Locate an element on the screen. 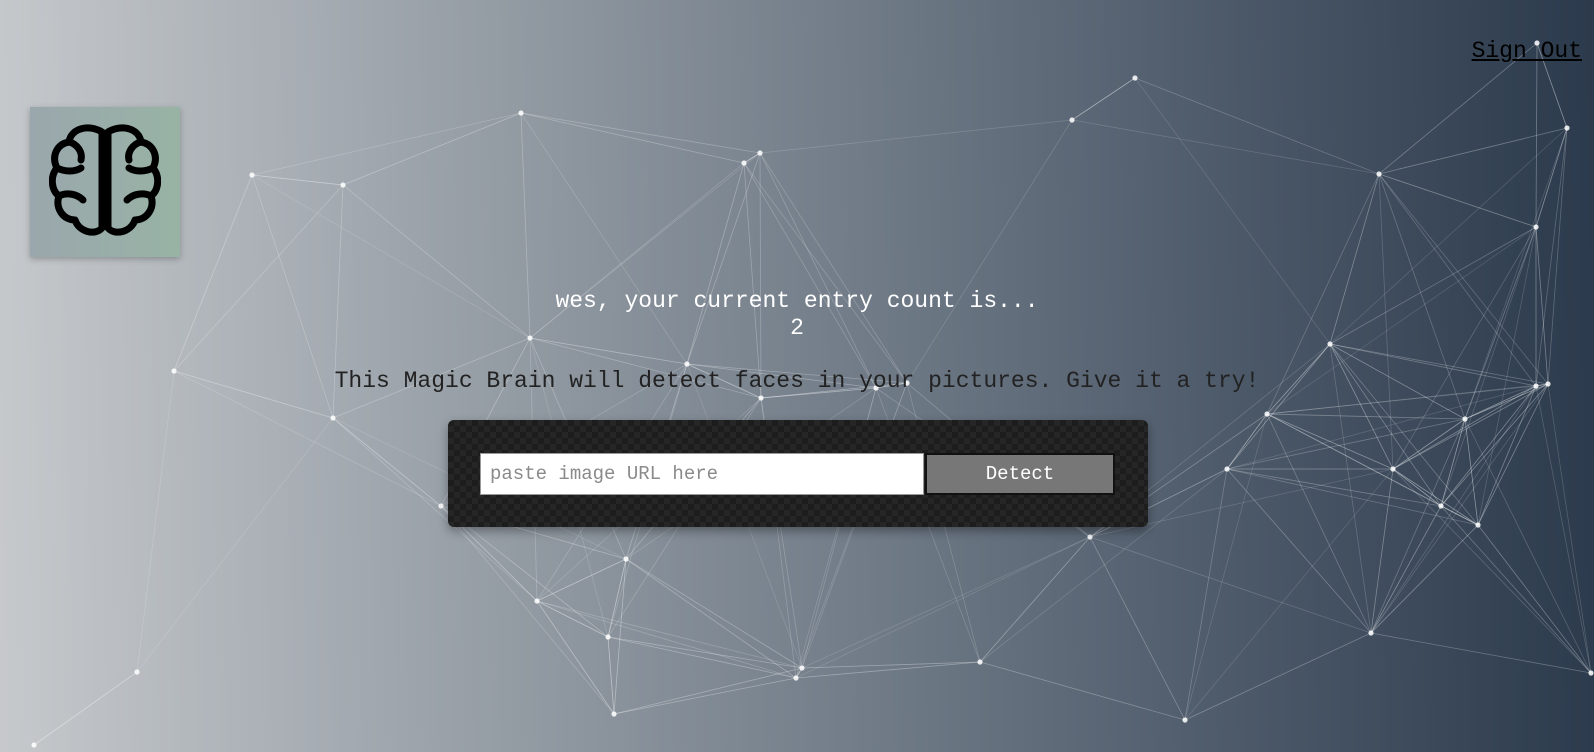 The width and height of the screenshot is (1594, 752). image-url-input is located at coordinates (702, 474).